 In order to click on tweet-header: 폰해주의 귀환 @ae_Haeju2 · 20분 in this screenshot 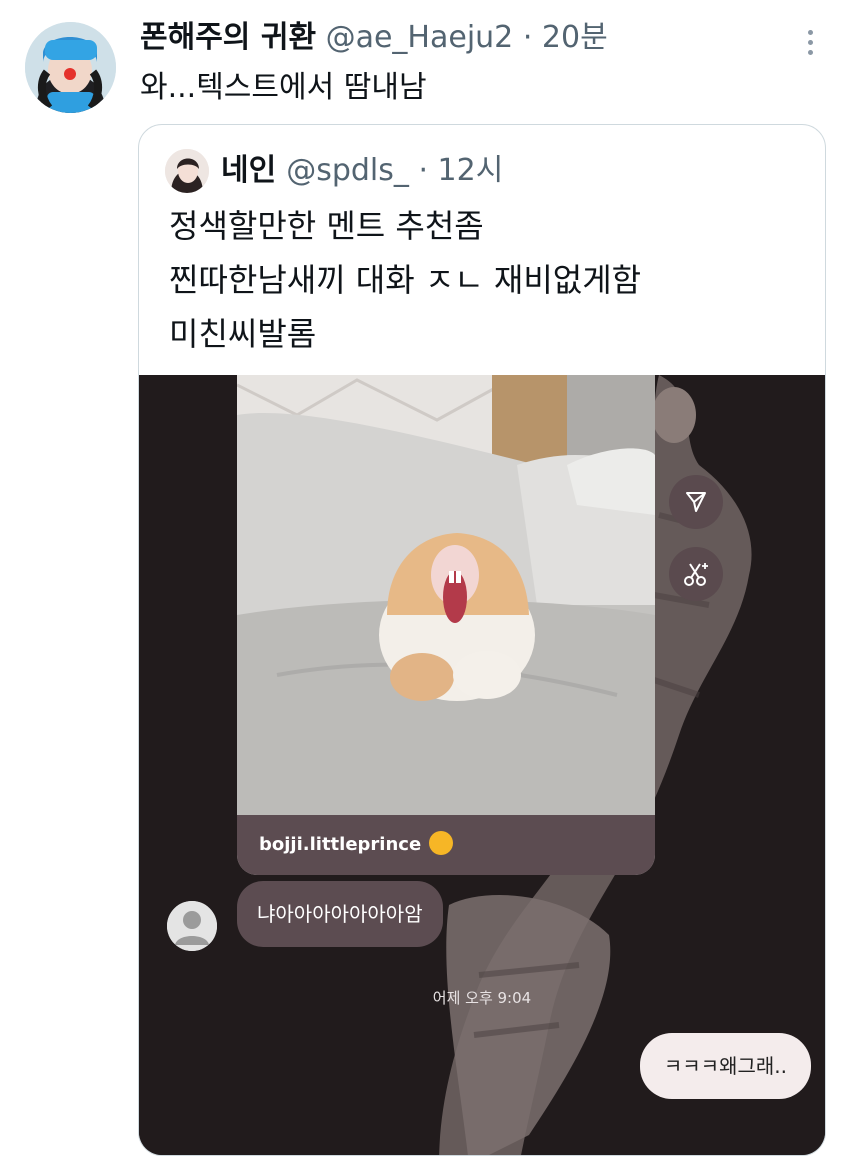, I will do `click(465, 38)`.